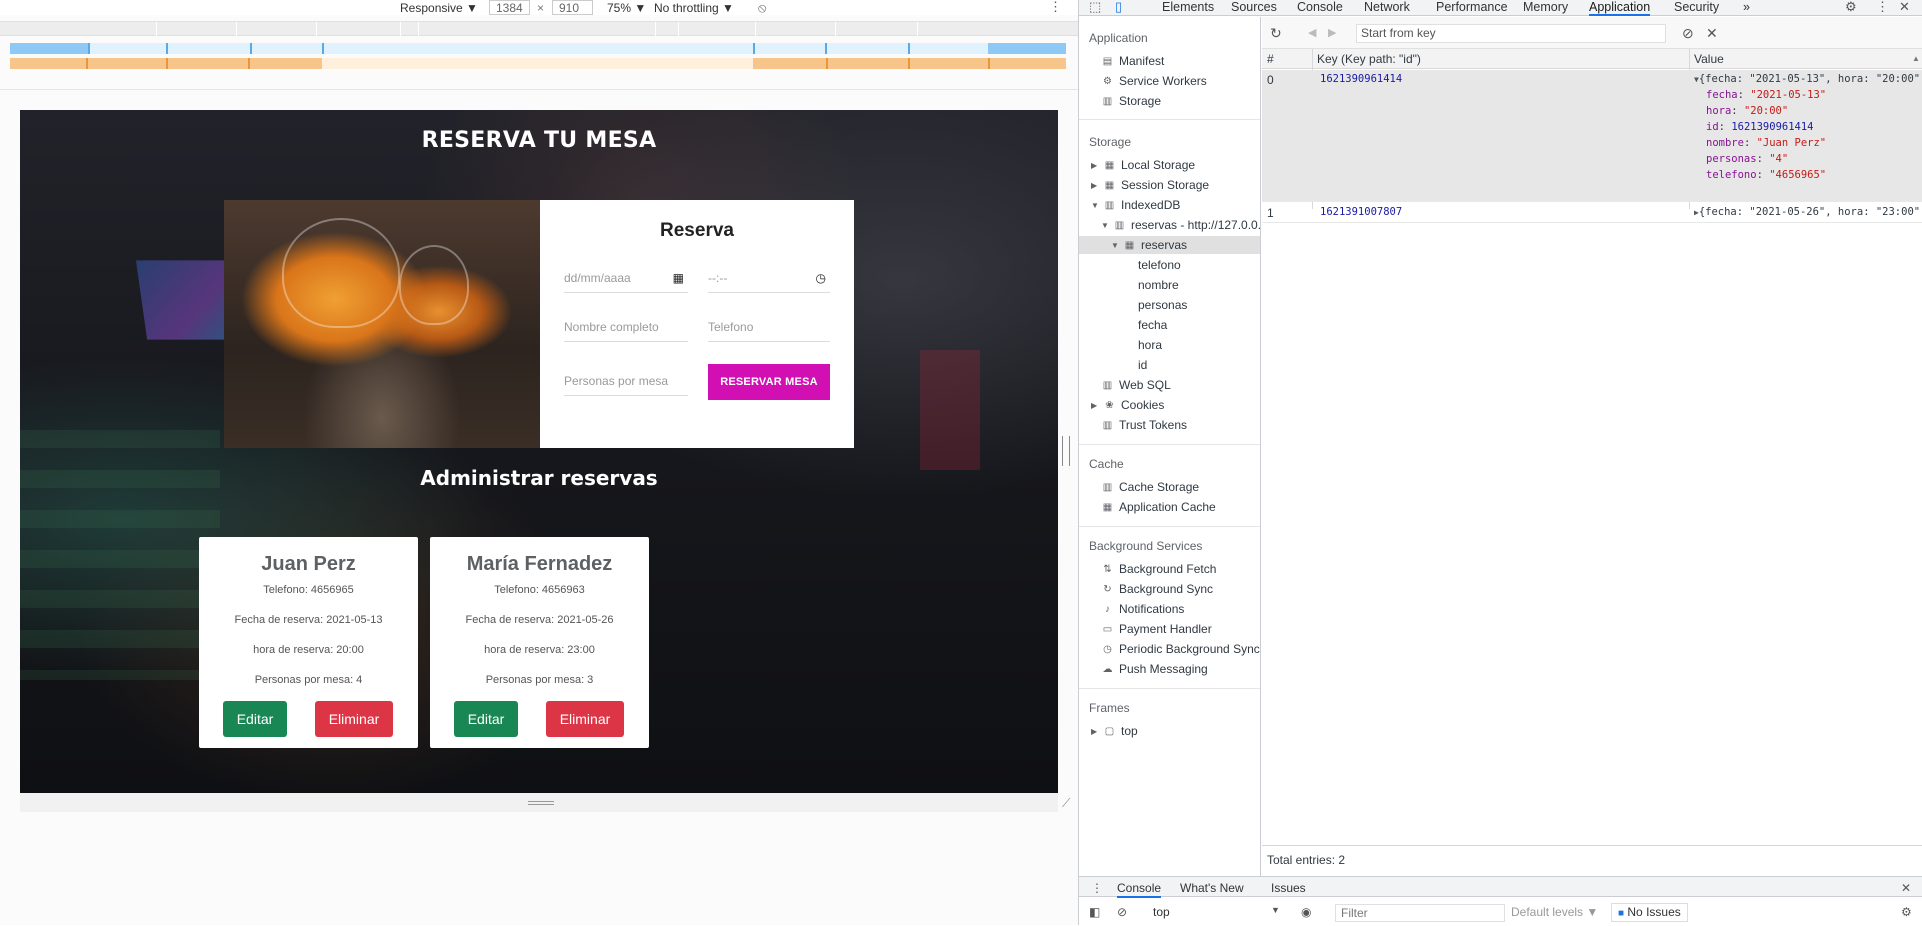 The width and height of the screenshot is (1922, 926). I want to click on resize-corner-icon: ⟋, so click(1069, 803).